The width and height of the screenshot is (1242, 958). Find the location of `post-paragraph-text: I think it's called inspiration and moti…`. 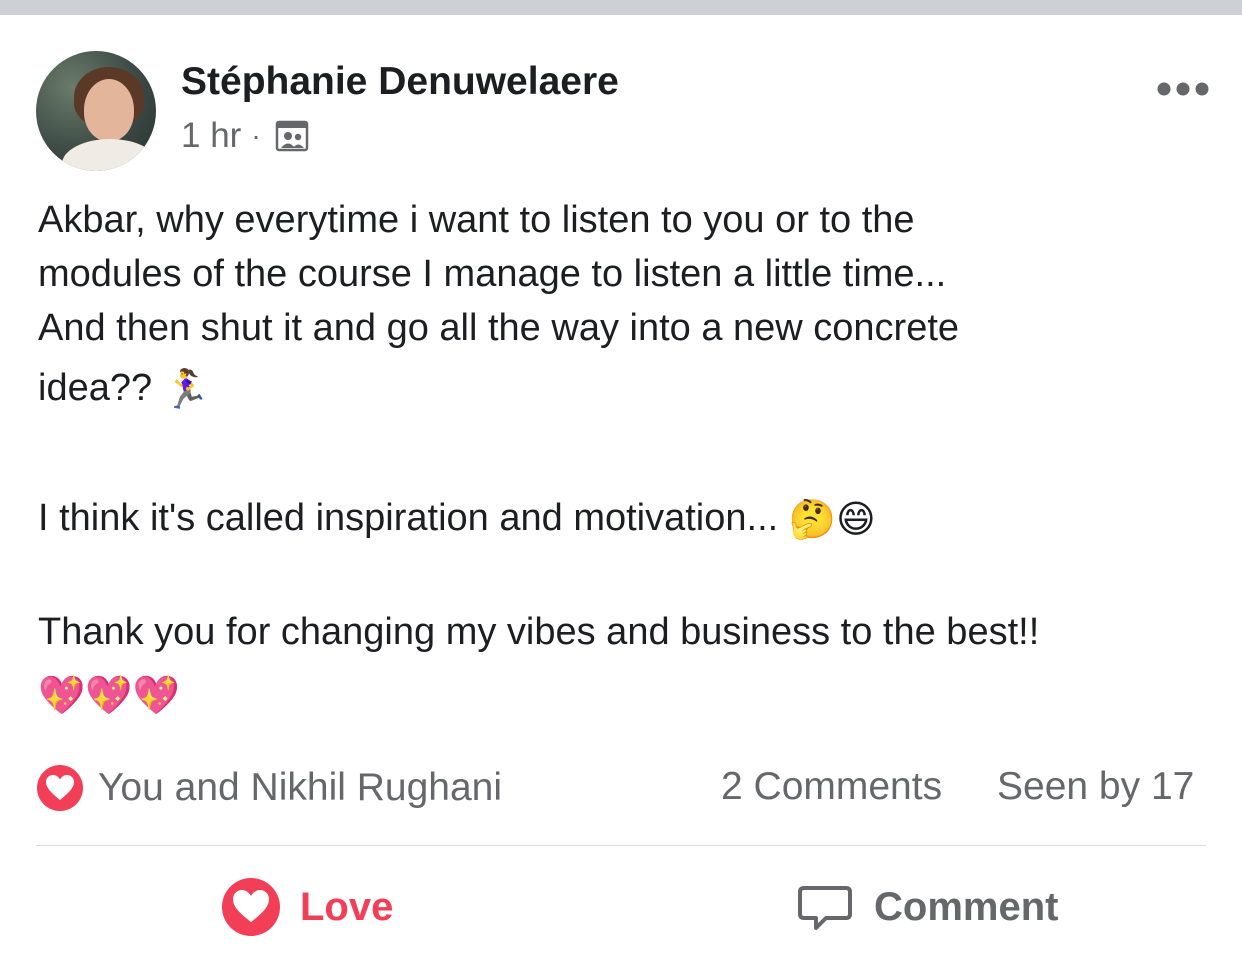

post-paragraph-text: I think it's called inspiration and moti… is located at coordinates (408, 517).